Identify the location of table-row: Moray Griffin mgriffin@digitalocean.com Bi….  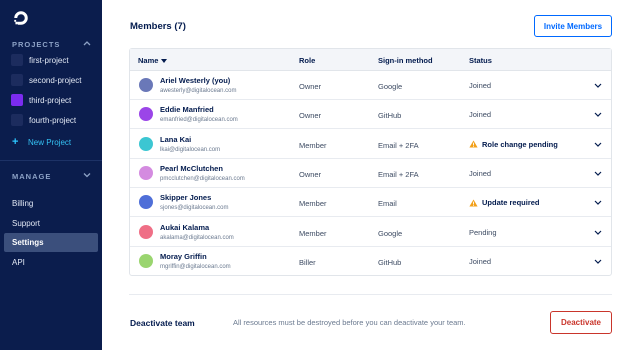
(370, 261).